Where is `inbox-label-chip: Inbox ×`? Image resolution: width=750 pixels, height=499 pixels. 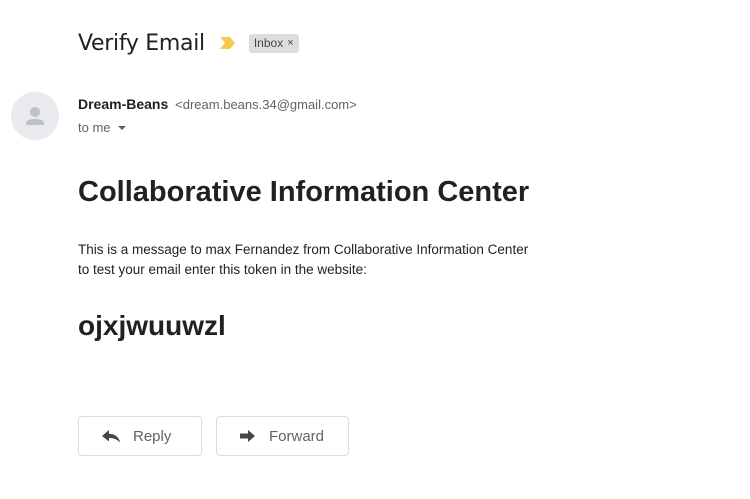 inbox-label-chip: Inbox × is located at coordinates (273, 43).